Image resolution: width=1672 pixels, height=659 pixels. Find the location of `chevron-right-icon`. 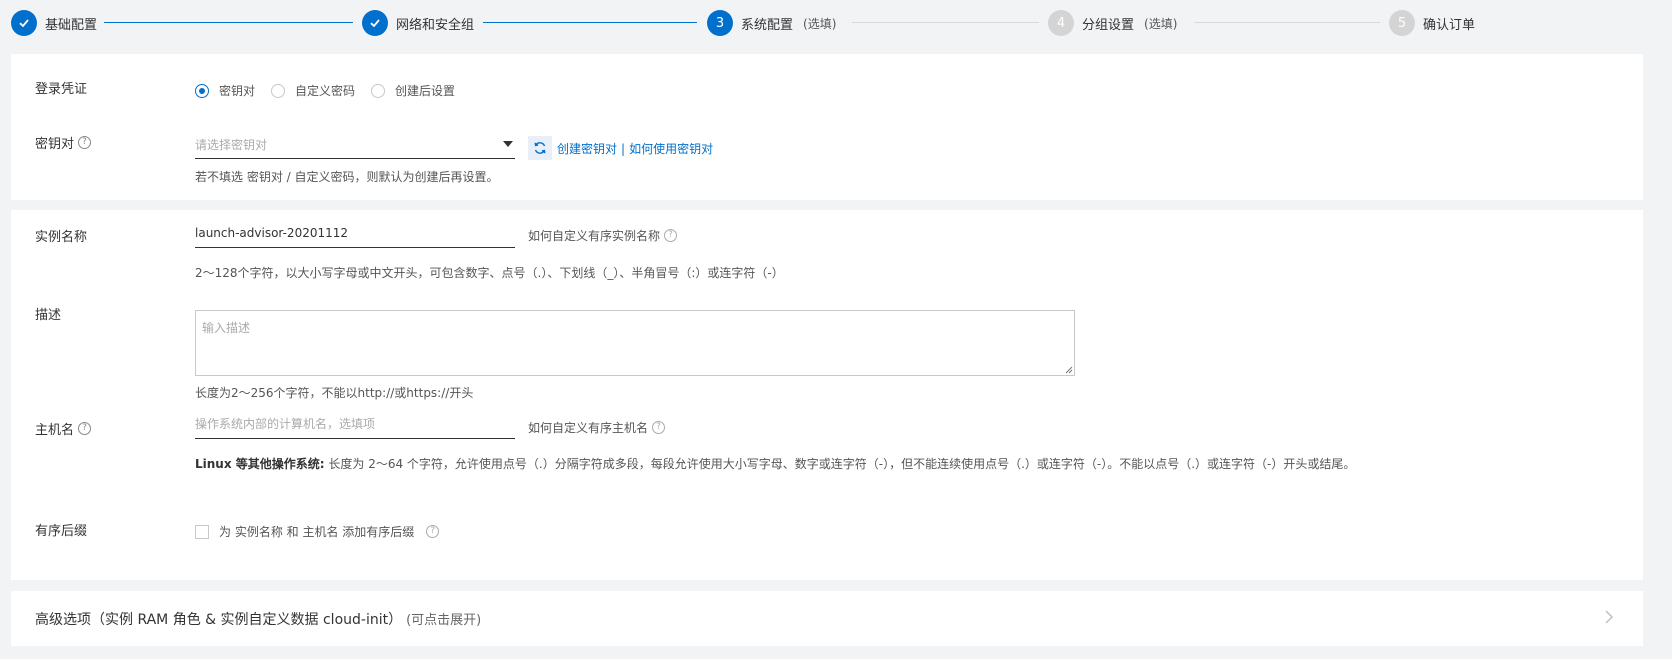

chevron-right-icon is located at coordinates (1609, 617).